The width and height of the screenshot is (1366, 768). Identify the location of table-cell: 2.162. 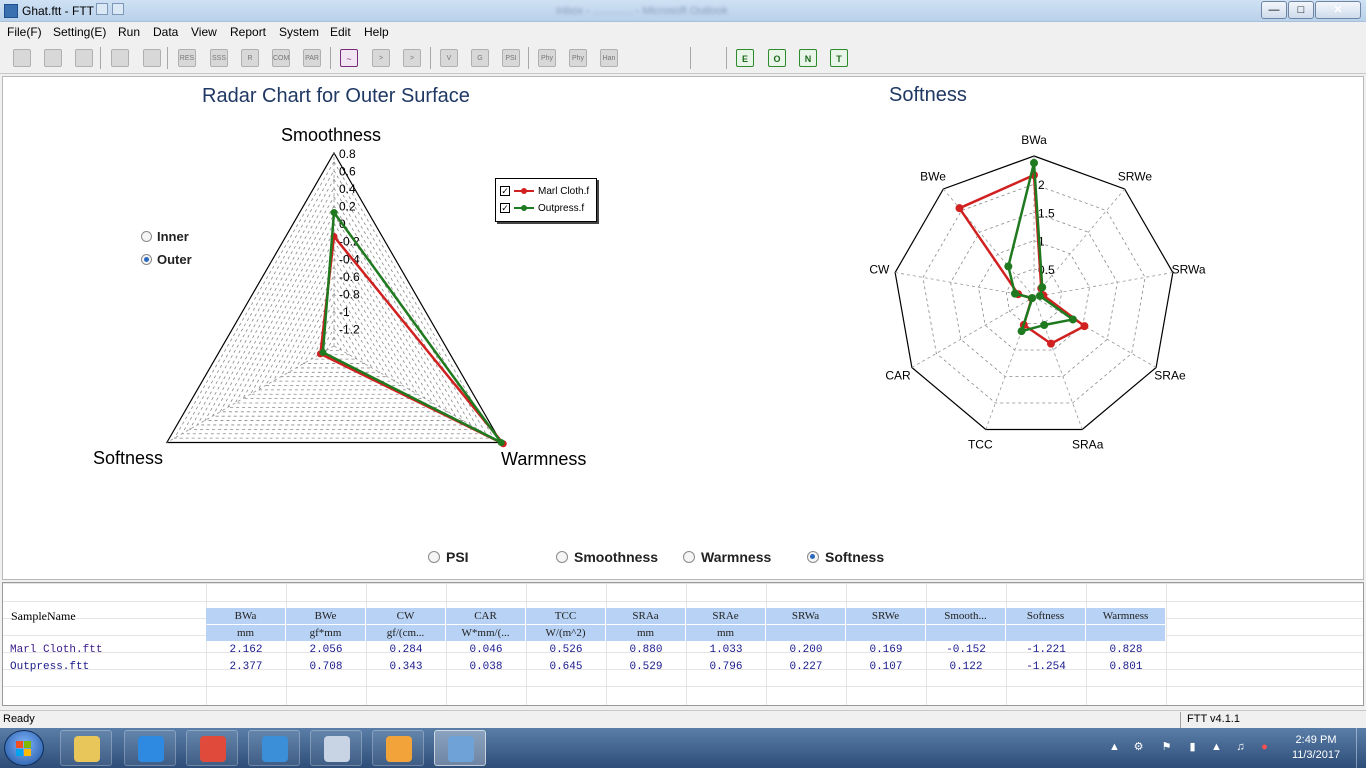
(246, 650).